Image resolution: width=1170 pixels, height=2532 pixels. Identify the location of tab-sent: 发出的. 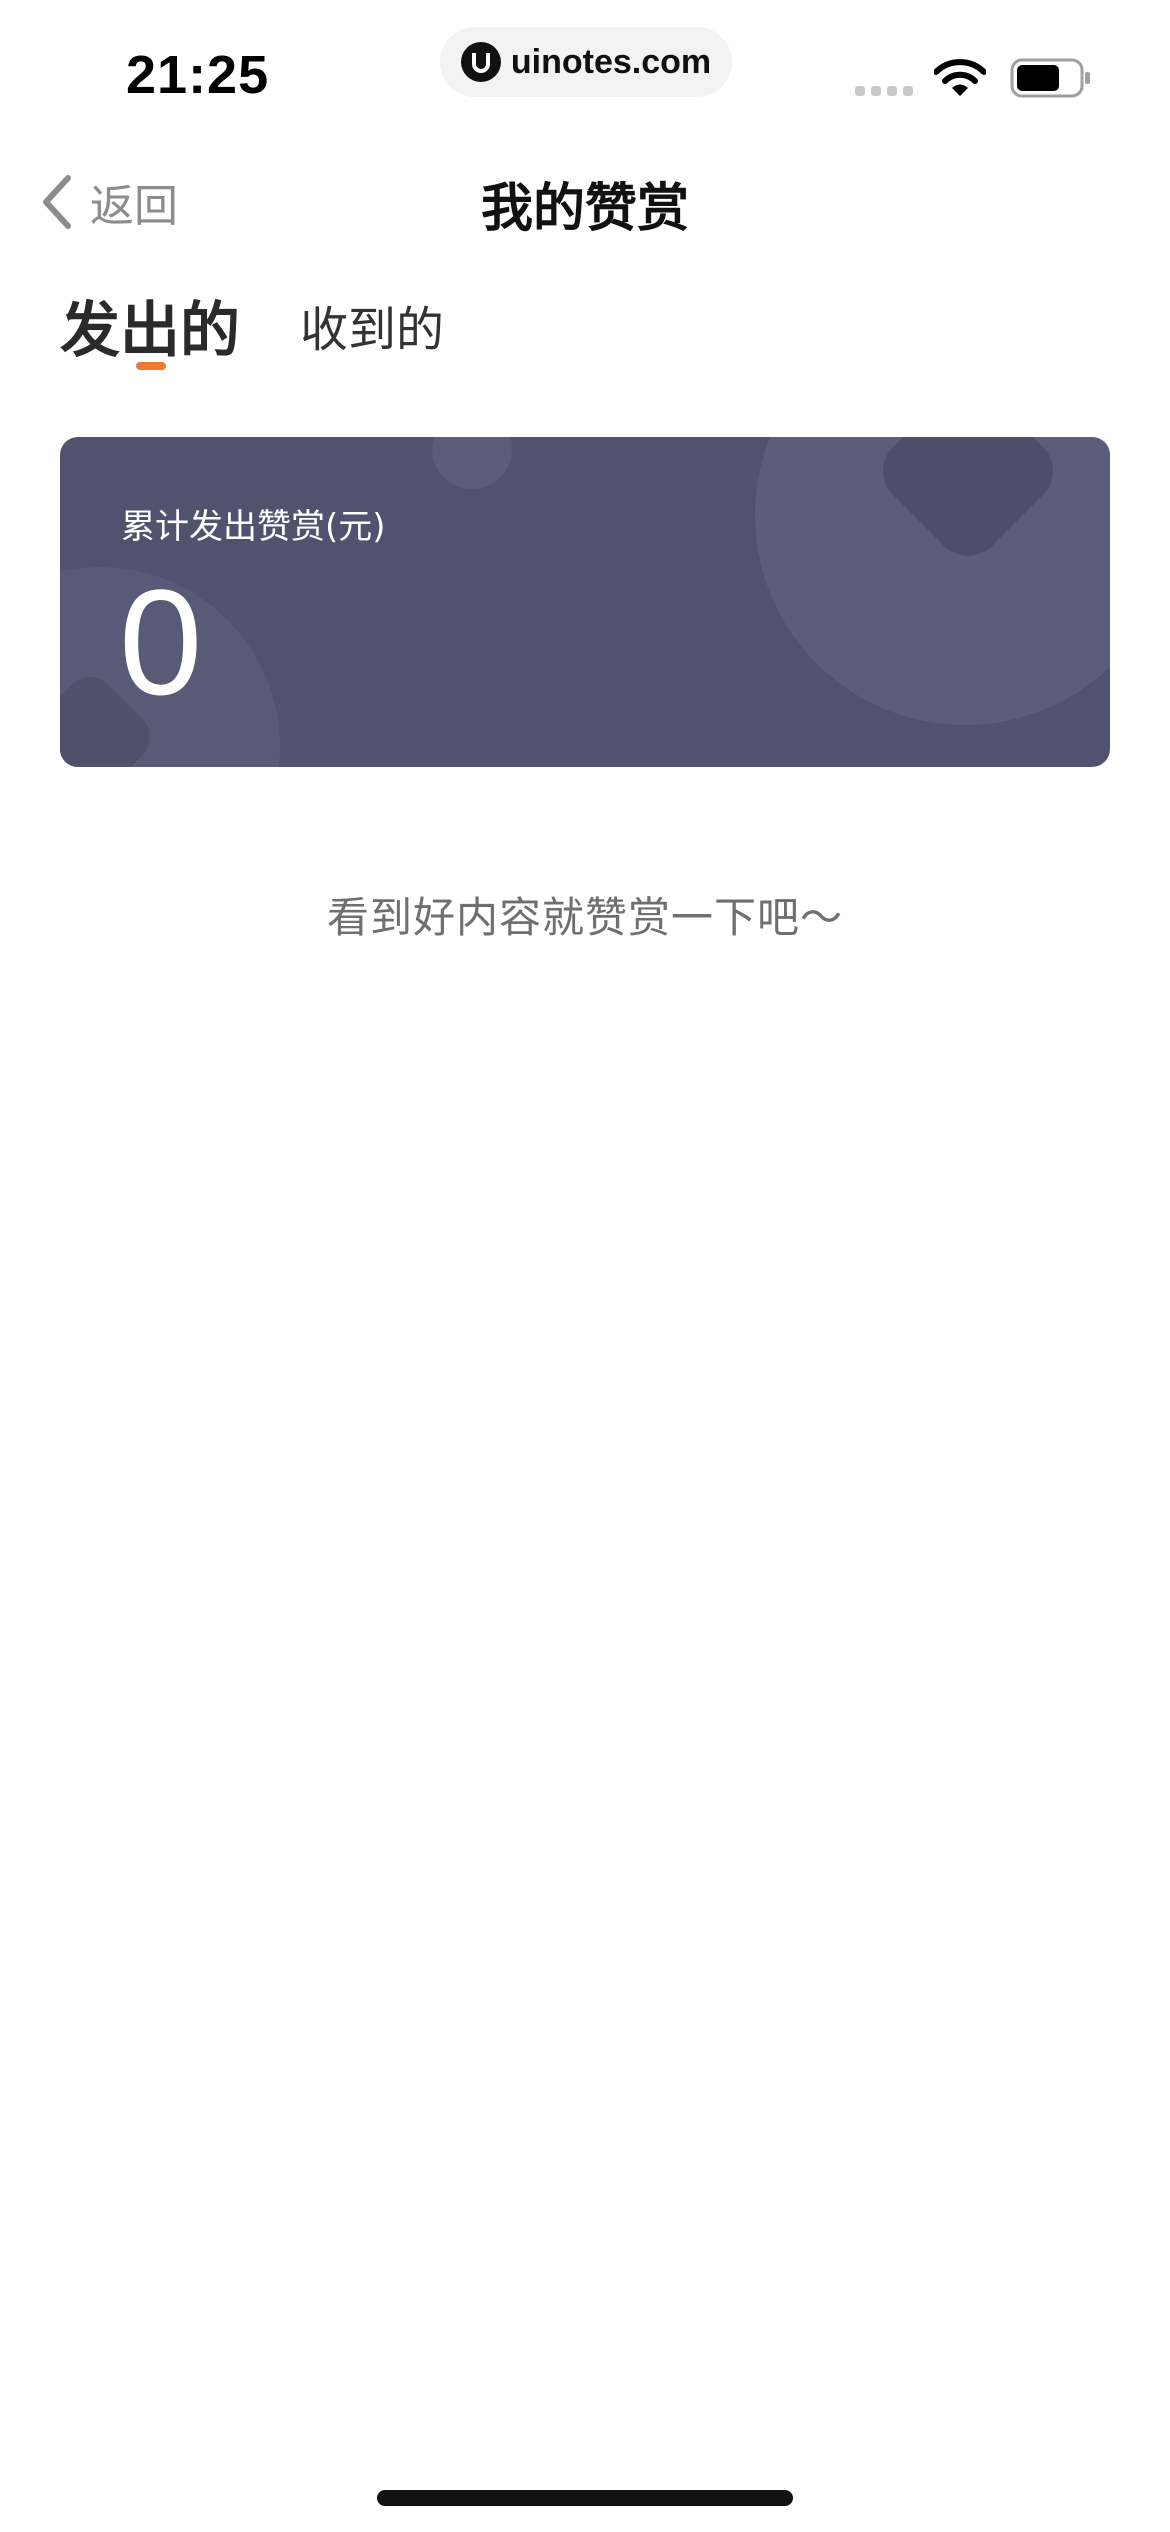
(150, 326).